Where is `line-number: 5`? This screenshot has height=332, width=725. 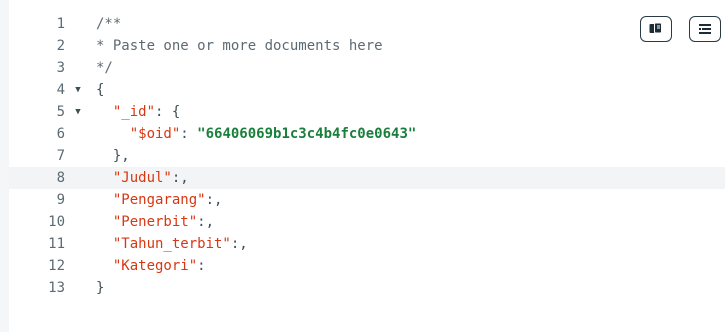 line-number: 5 is located at coordinates (60, 112).